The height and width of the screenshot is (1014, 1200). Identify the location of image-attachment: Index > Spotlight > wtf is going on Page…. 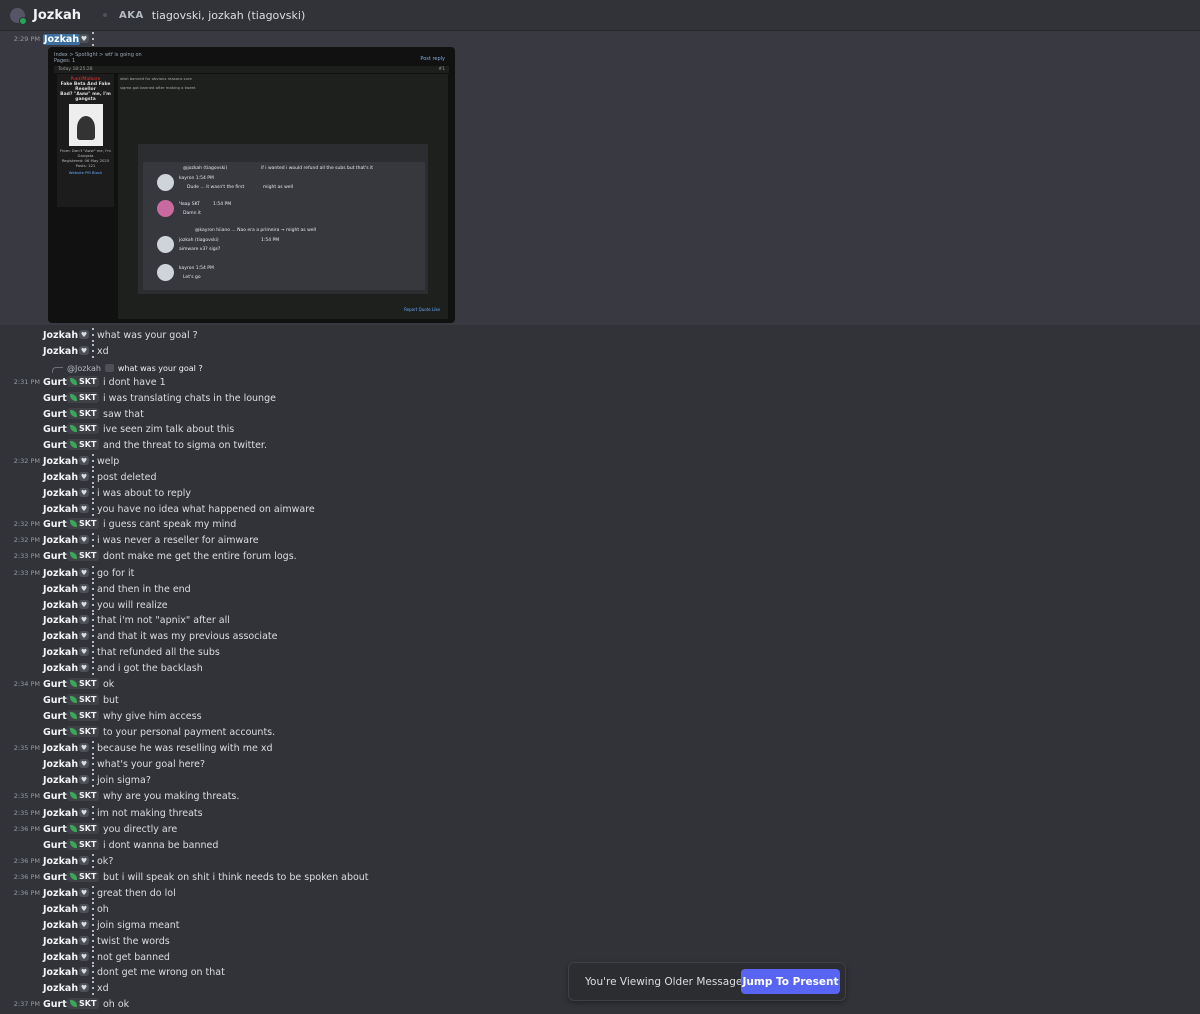
(251, 185).